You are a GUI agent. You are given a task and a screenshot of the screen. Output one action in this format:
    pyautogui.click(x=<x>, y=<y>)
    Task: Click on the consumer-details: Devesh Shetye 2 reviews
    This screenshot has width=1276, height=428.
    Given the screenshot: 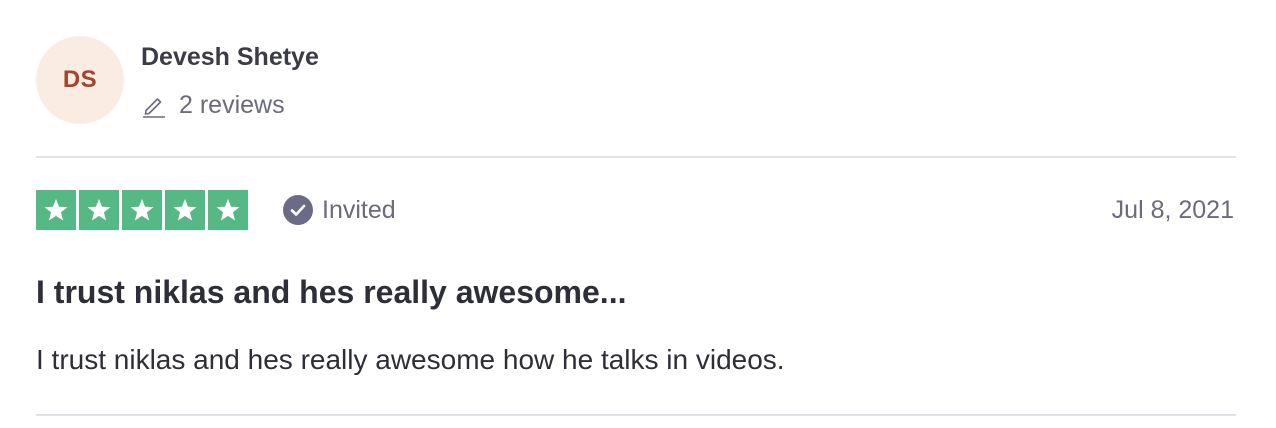 What is the action you would take?
    pyautogui.click(x=230, y=77)
    